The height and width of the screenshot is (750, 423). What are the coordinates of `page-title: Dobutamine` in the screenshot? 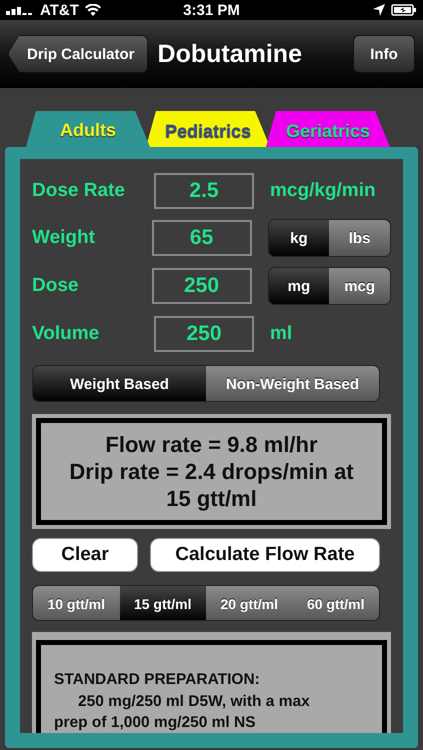 It's located at (230, 54).